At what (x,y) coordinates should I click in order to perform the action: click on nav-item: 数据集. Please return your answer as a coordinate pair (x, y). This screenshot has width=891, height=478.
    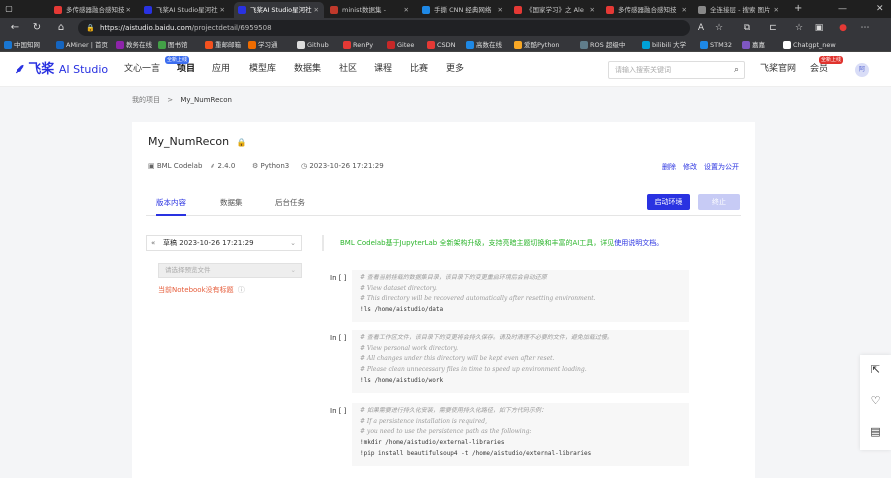
    Looking at the image, I should click on (307, 69).